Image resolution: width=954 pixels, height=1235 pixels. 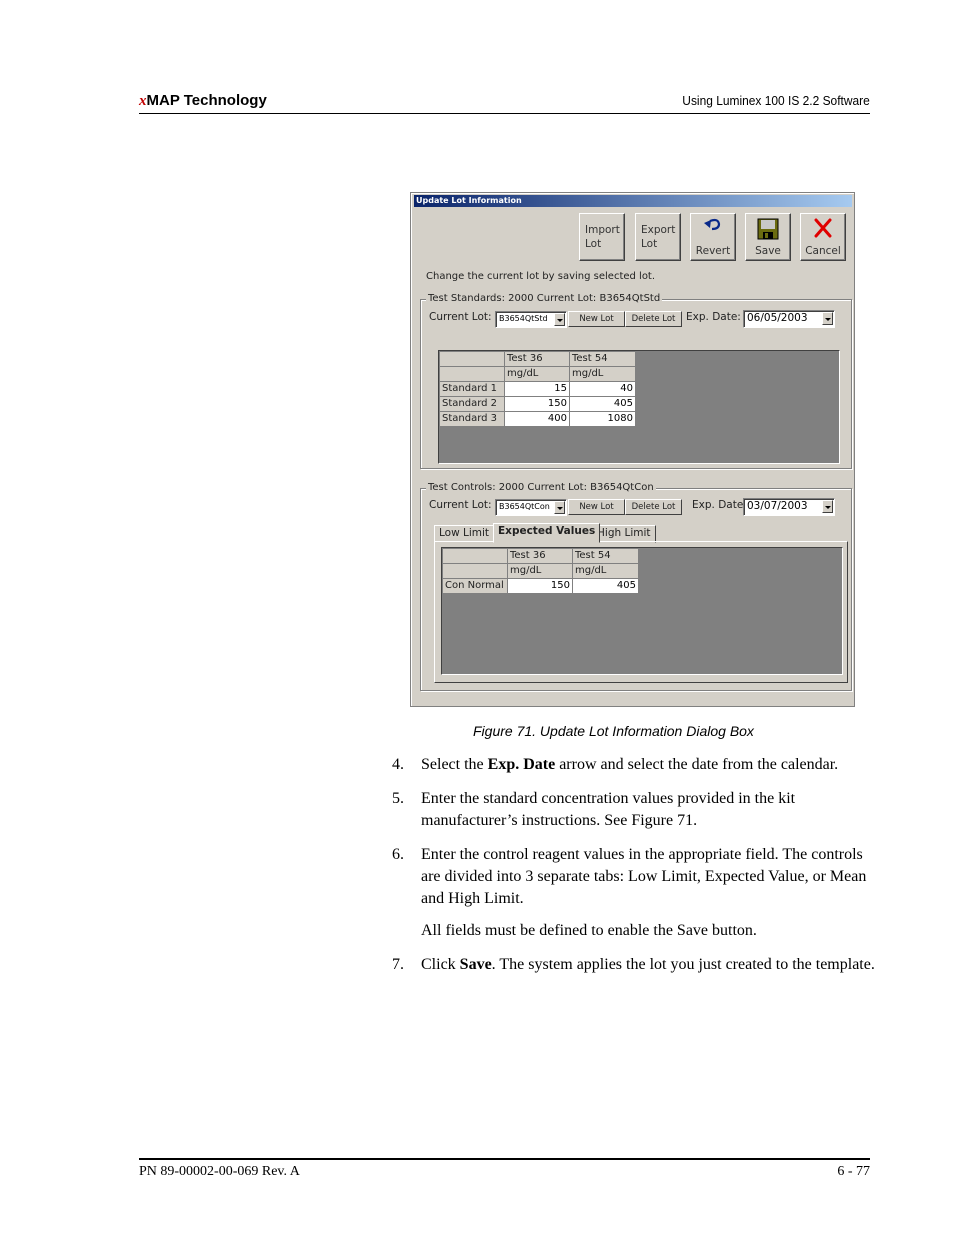 What do you see at coordinates (472, 404) in the screenshot?
I see `row-header: Standard 2` at bounding box center [472, 404].